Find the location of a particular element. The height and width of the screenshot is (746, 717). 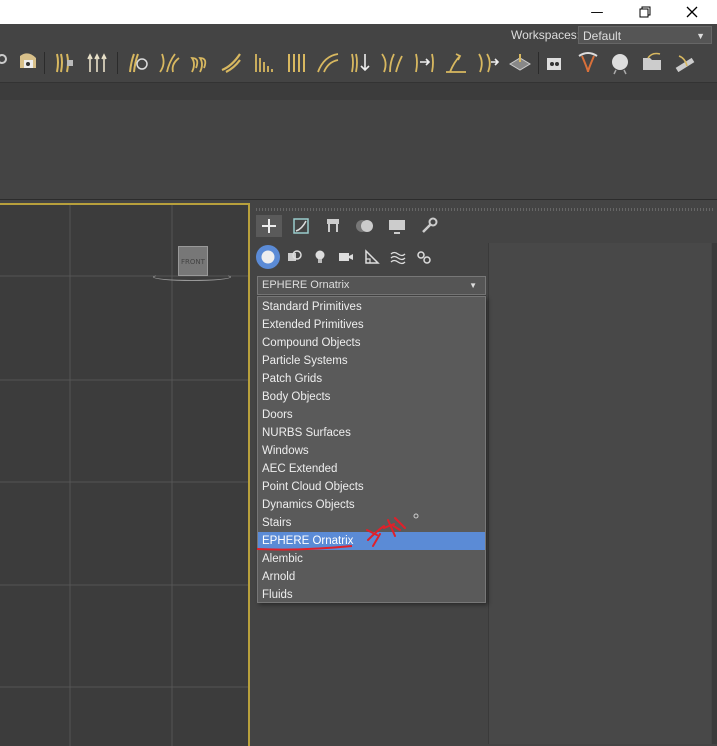

geometry-button is located at coordinates (268, 257).